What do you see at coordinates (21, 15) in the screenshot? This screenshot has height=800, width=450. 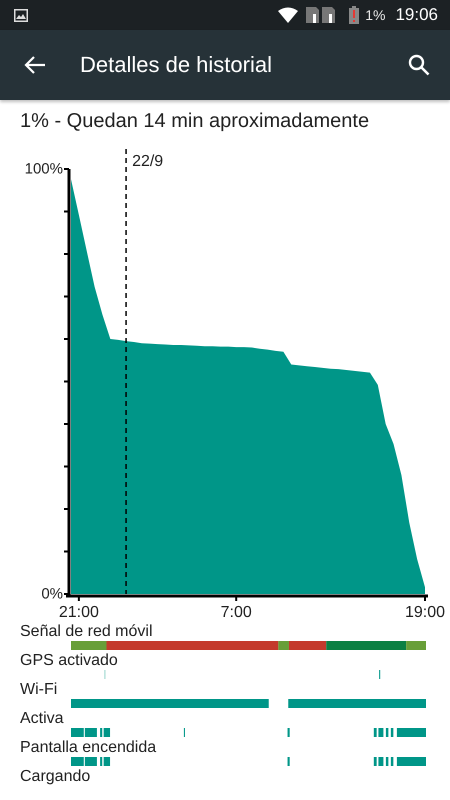 I see `image-icon` at bounding box center [21, 15].